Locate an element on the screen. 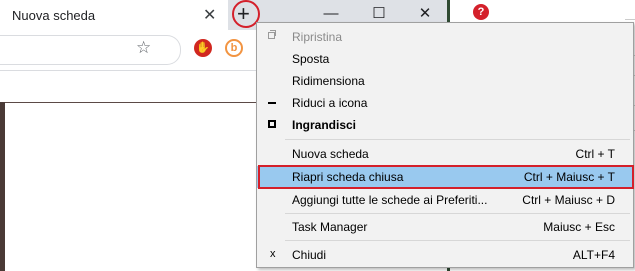 The width and height of the screenshot is (635, 271). menu-item-label: Nuova scheda is located at coordinates (330, 154).